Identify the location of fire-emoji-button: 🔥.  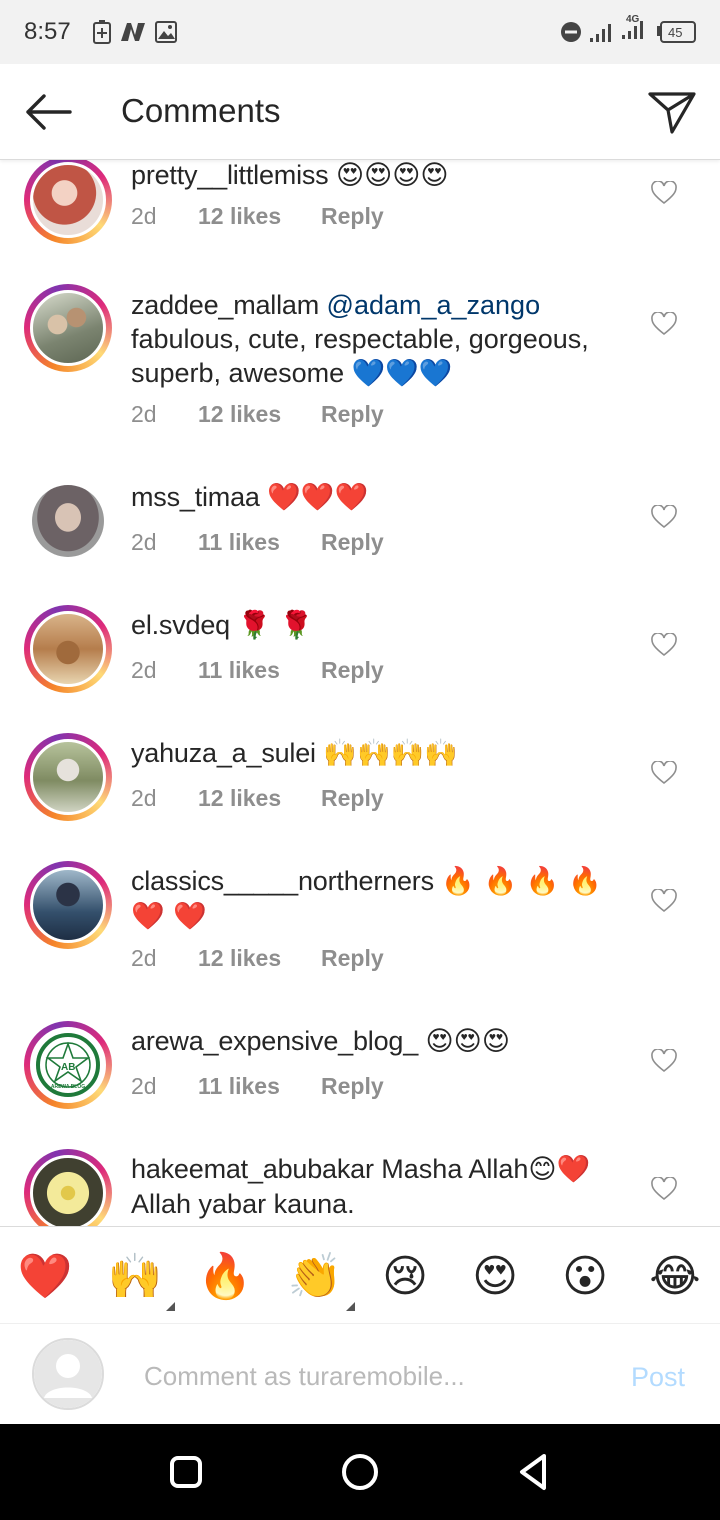
(225, 1277).